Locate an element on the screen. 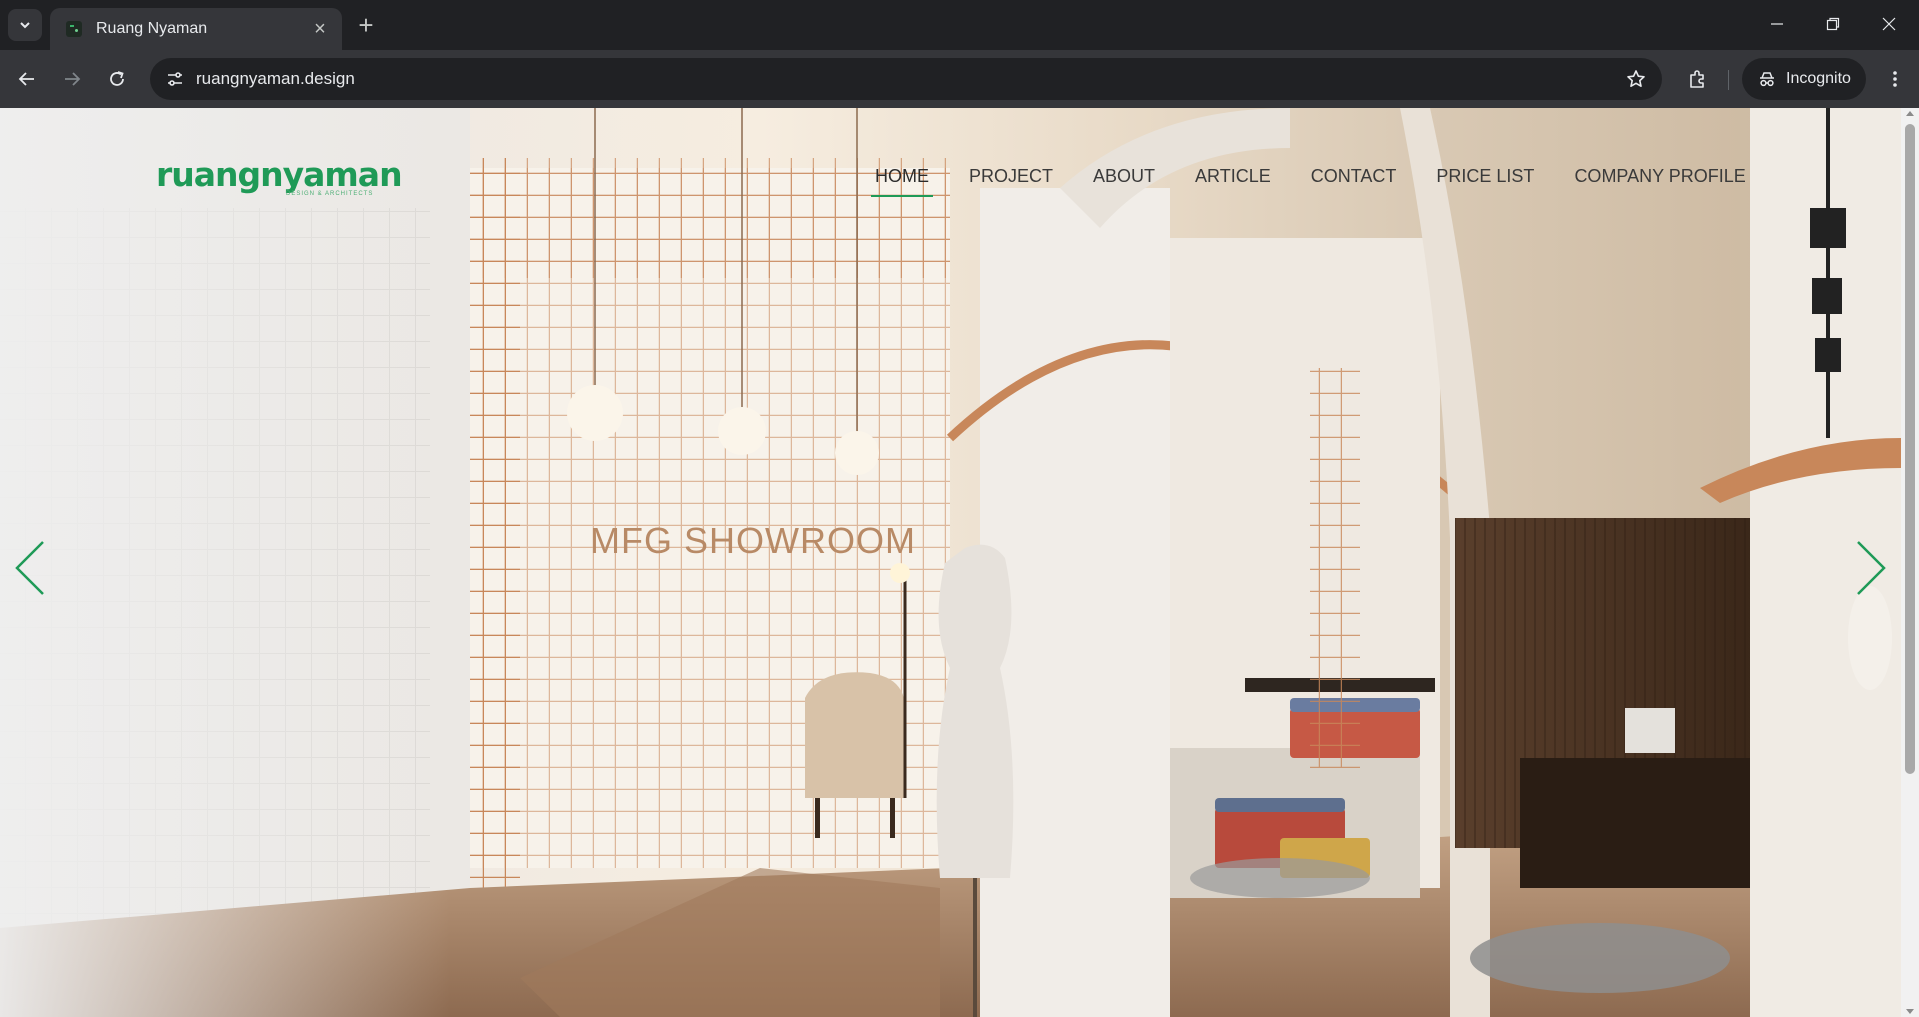 The width and height of the screenshot is (1919, 1017). logo-wordmark: ruangnyaman is located at coordinates (279, 174).